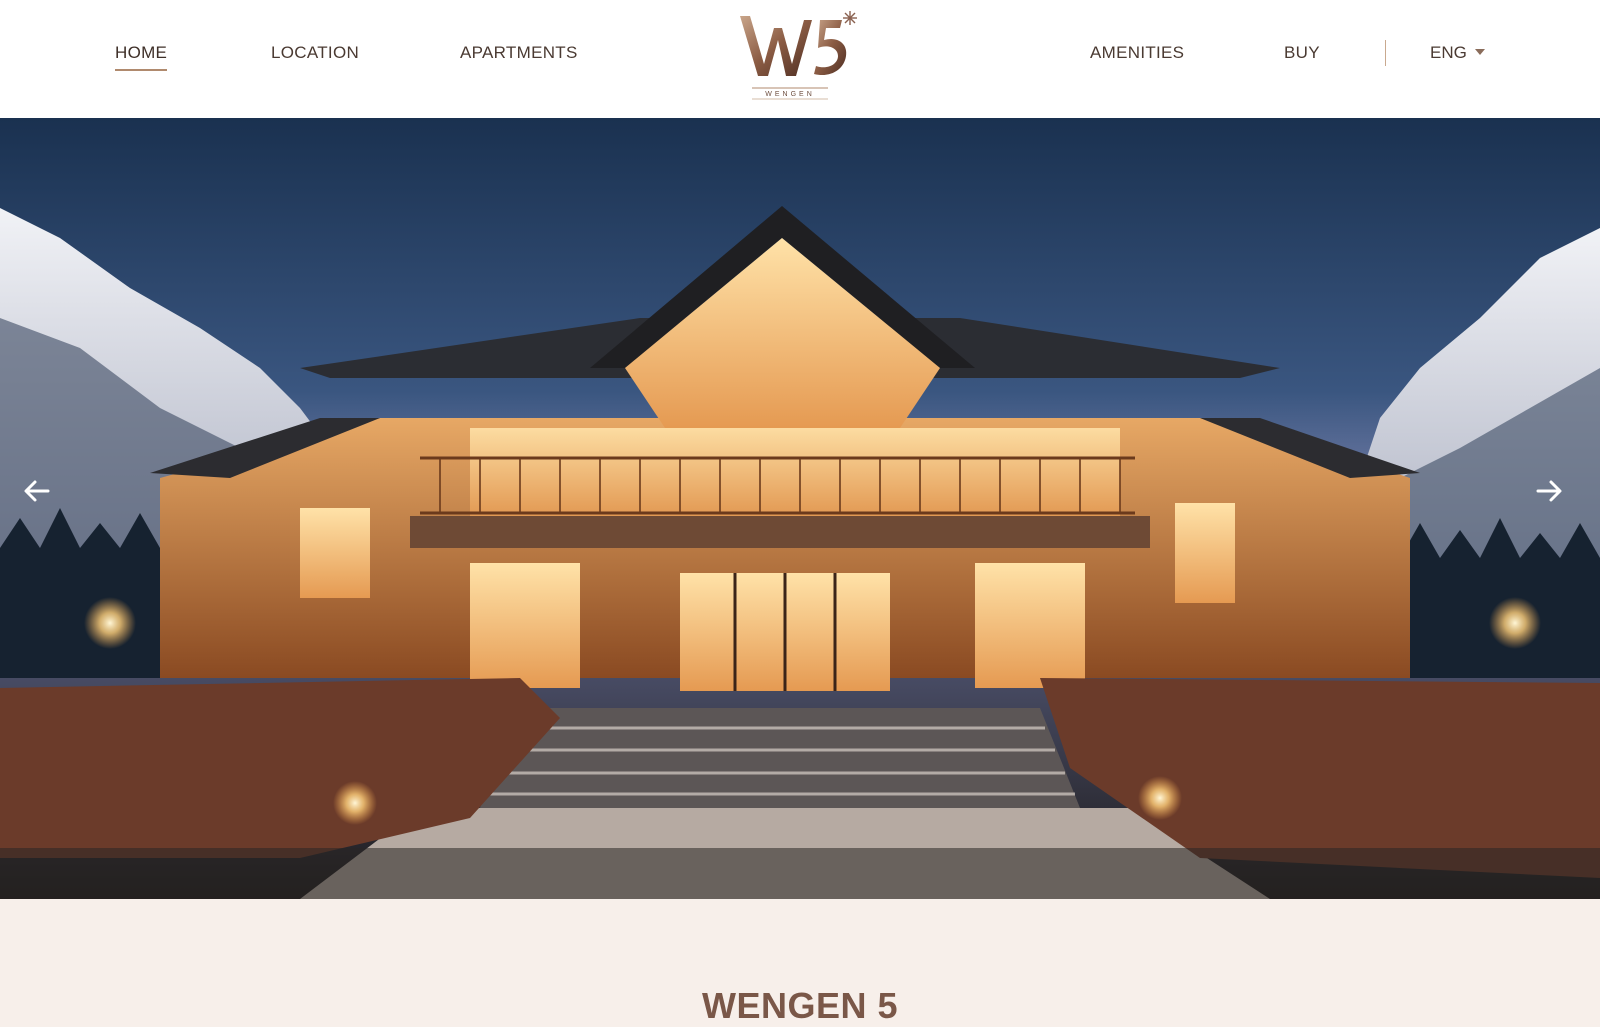 This screenshot has width=1600, height=1027. I want to click on active-underline, so click(141, 70).